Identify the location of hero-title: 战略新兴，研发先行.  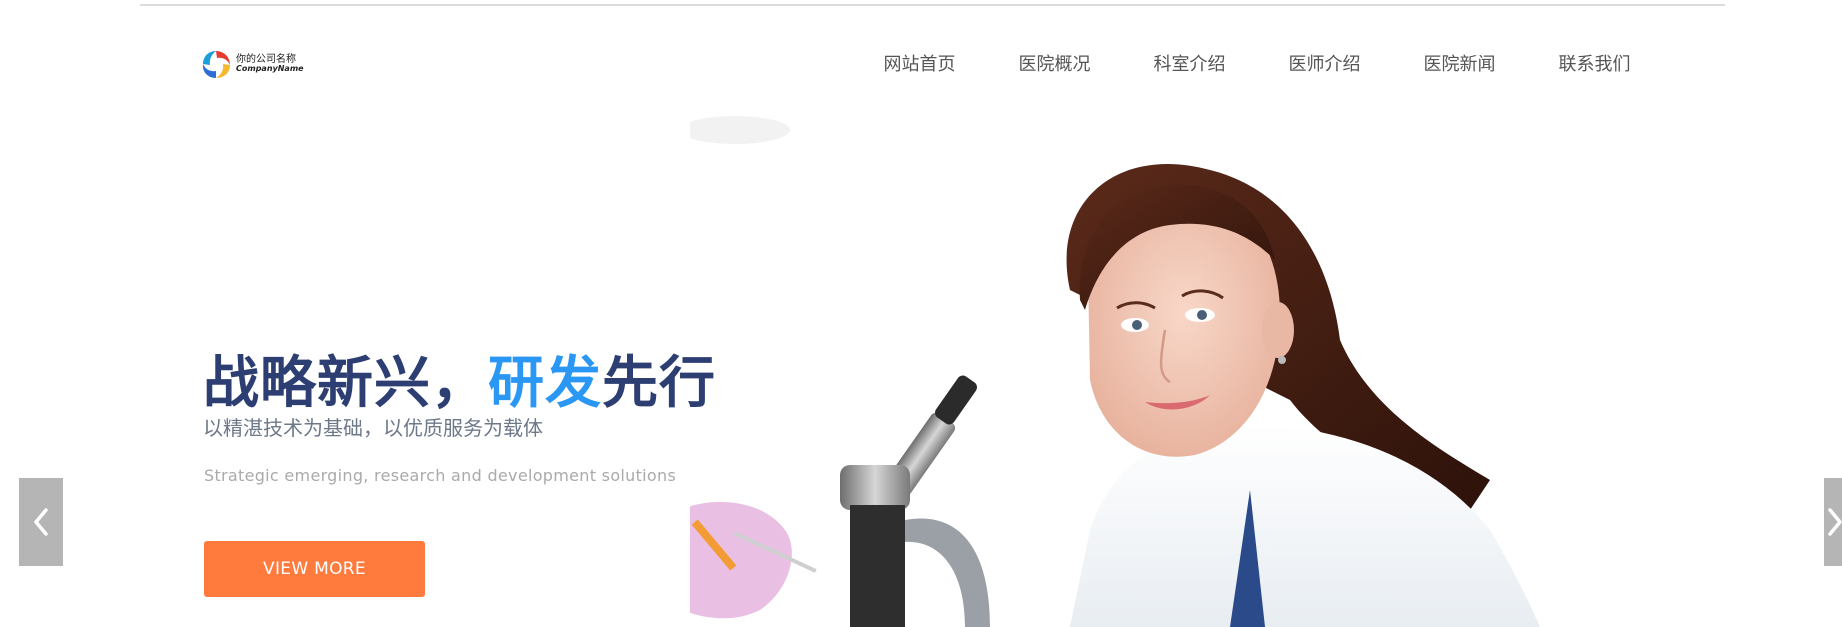
(459, 378).